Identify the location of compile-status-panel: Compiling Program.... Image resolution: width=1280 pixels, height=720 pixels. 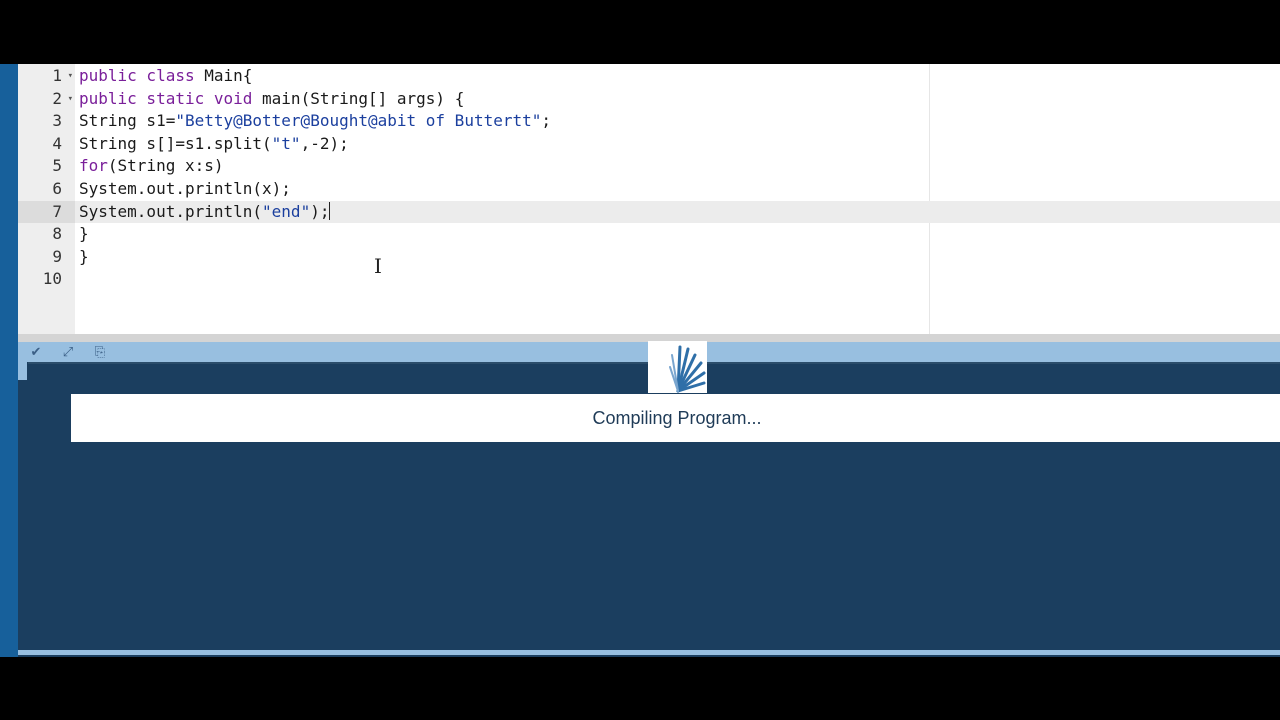
(675, 418).